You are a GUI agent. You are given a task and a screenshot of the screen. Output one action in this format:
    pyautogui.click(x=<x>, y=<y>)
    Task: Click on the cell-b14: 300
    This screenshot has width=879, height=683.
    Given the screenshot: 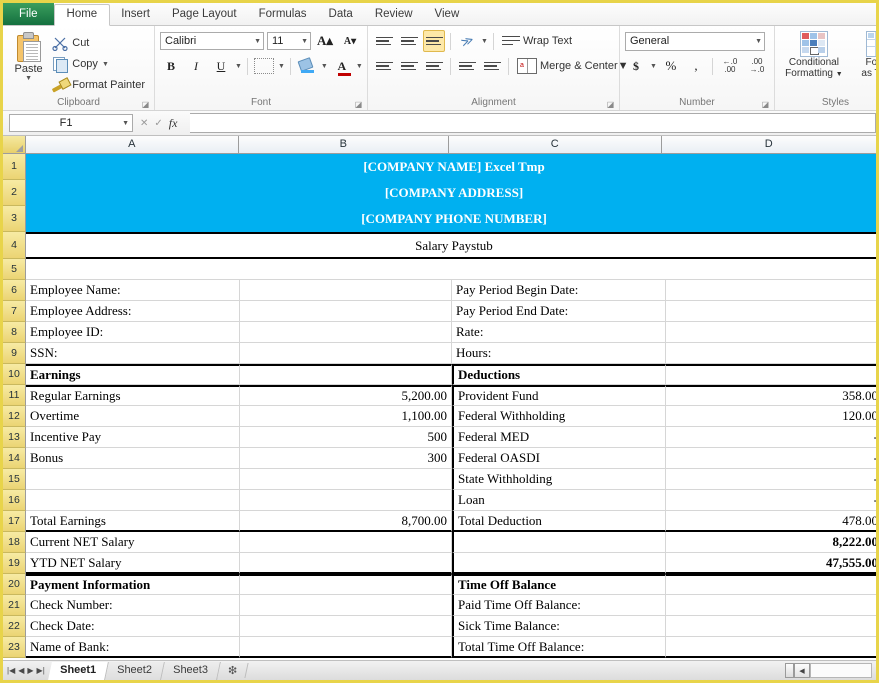 What is the action you would take?
    pyautogui.click(x=346, y=458)
    